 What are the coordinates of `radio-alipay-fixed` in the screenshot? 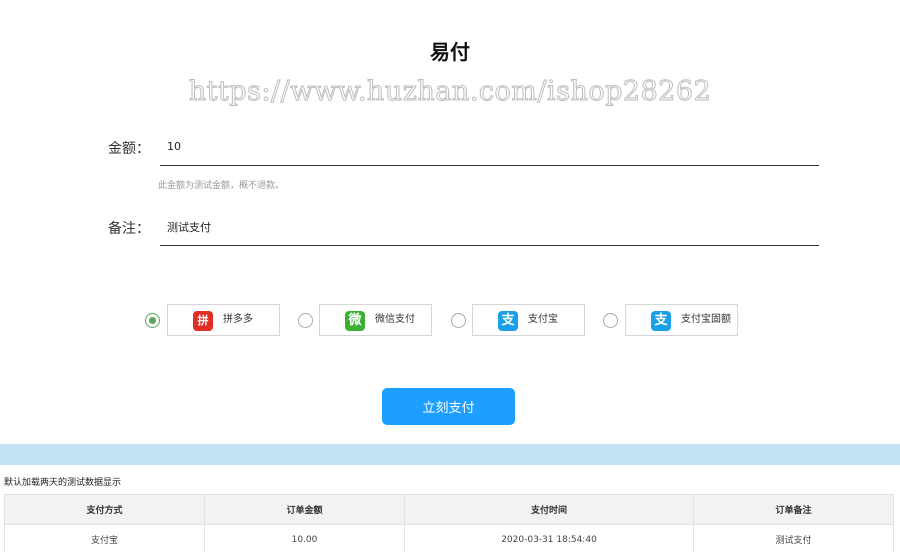 It's located at (610, 320).